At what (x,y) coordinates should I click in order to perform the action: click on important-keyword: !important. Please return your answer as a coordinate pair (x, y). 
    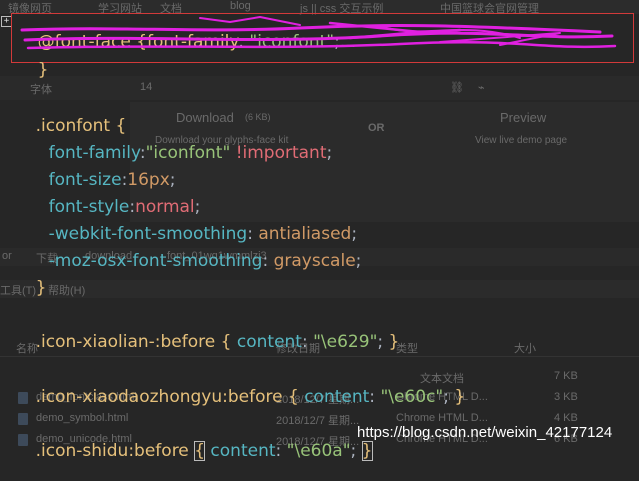
    Looking at the image, I should click on (281, 153).